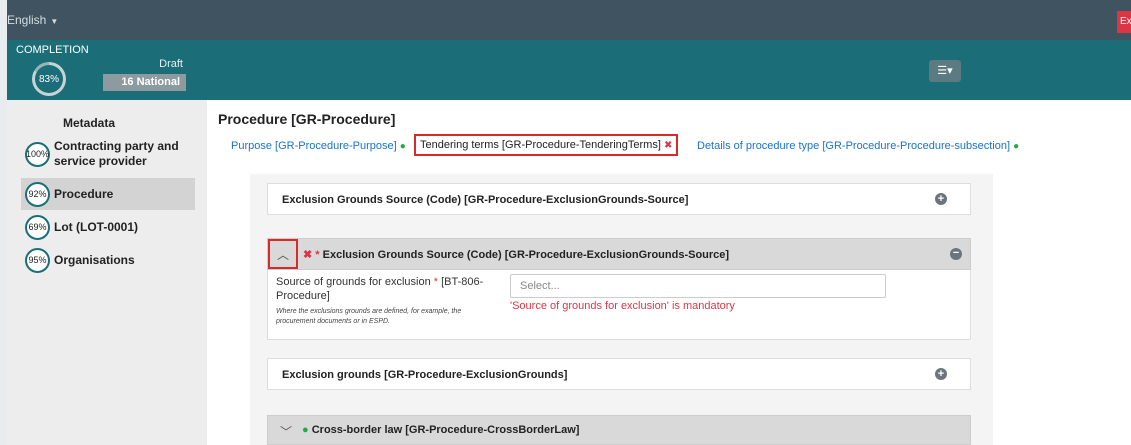 This screenshot has height=445, width=1131. I want to click on completion-progress-ring: 83%, so click(49, 79).